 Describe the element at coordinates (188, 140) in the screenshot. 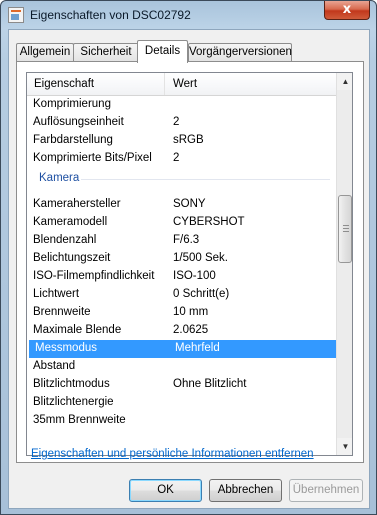

I see `property-value: sRGB` at that location.